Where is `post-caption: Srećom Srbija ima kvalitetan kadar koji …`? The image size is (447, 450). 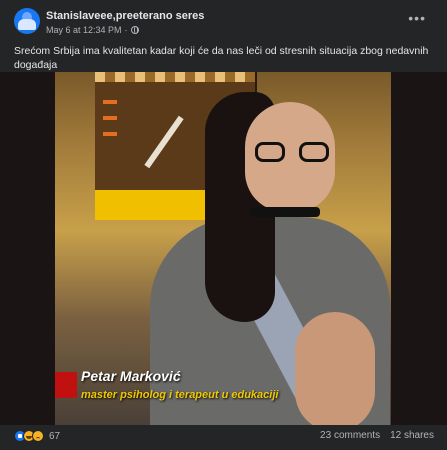 post-caption: Srećom Srbija ima kvalitetan kadar koji … is located at coordinates (221, 58).